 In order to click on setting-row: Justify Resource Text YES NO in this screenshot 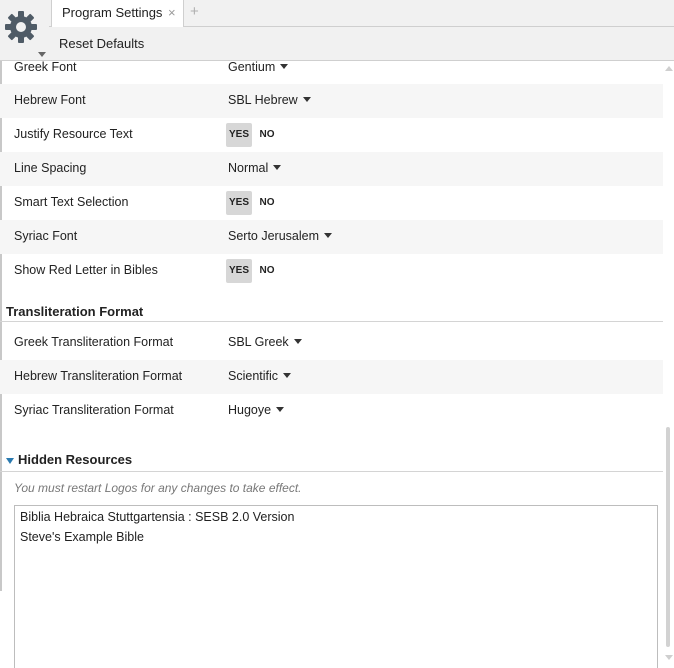, I will do `click(331, 135)`.